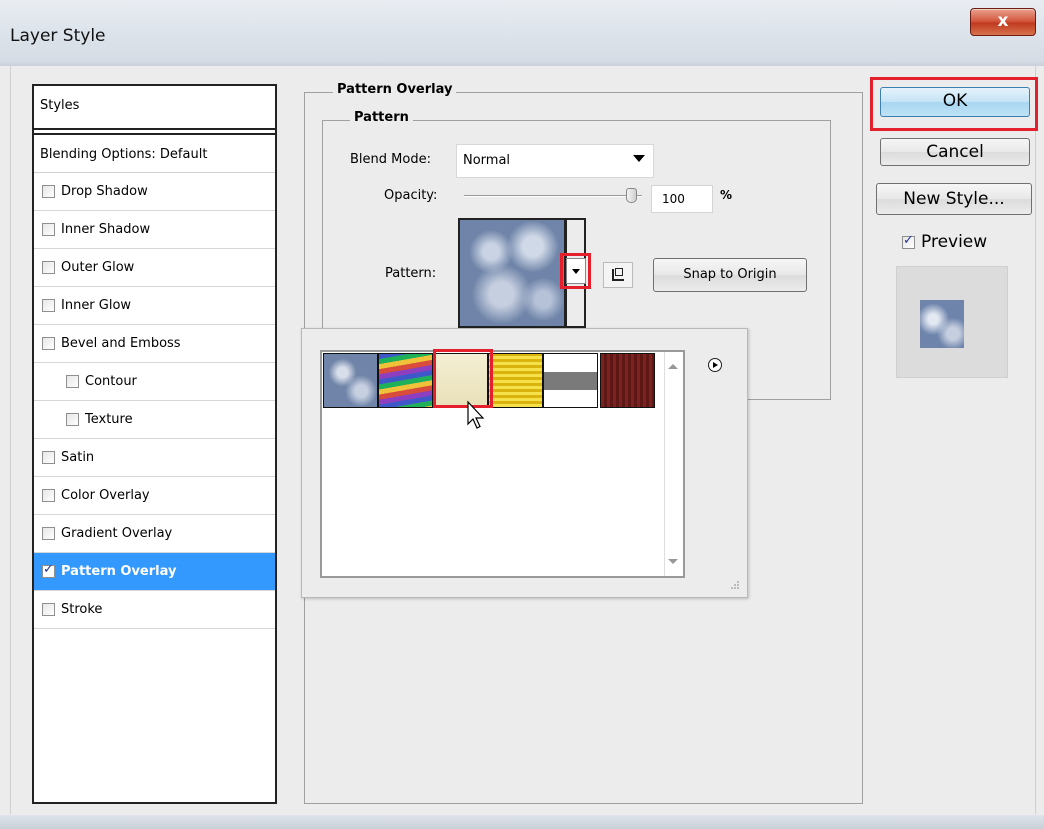 The width and height of the screenshot is (1044, 829). What do you see at coordinates (730, 275) in the screenshot?
I see `snap-to-origin-button: Snap to Origin` at bounding box center [730, 275].